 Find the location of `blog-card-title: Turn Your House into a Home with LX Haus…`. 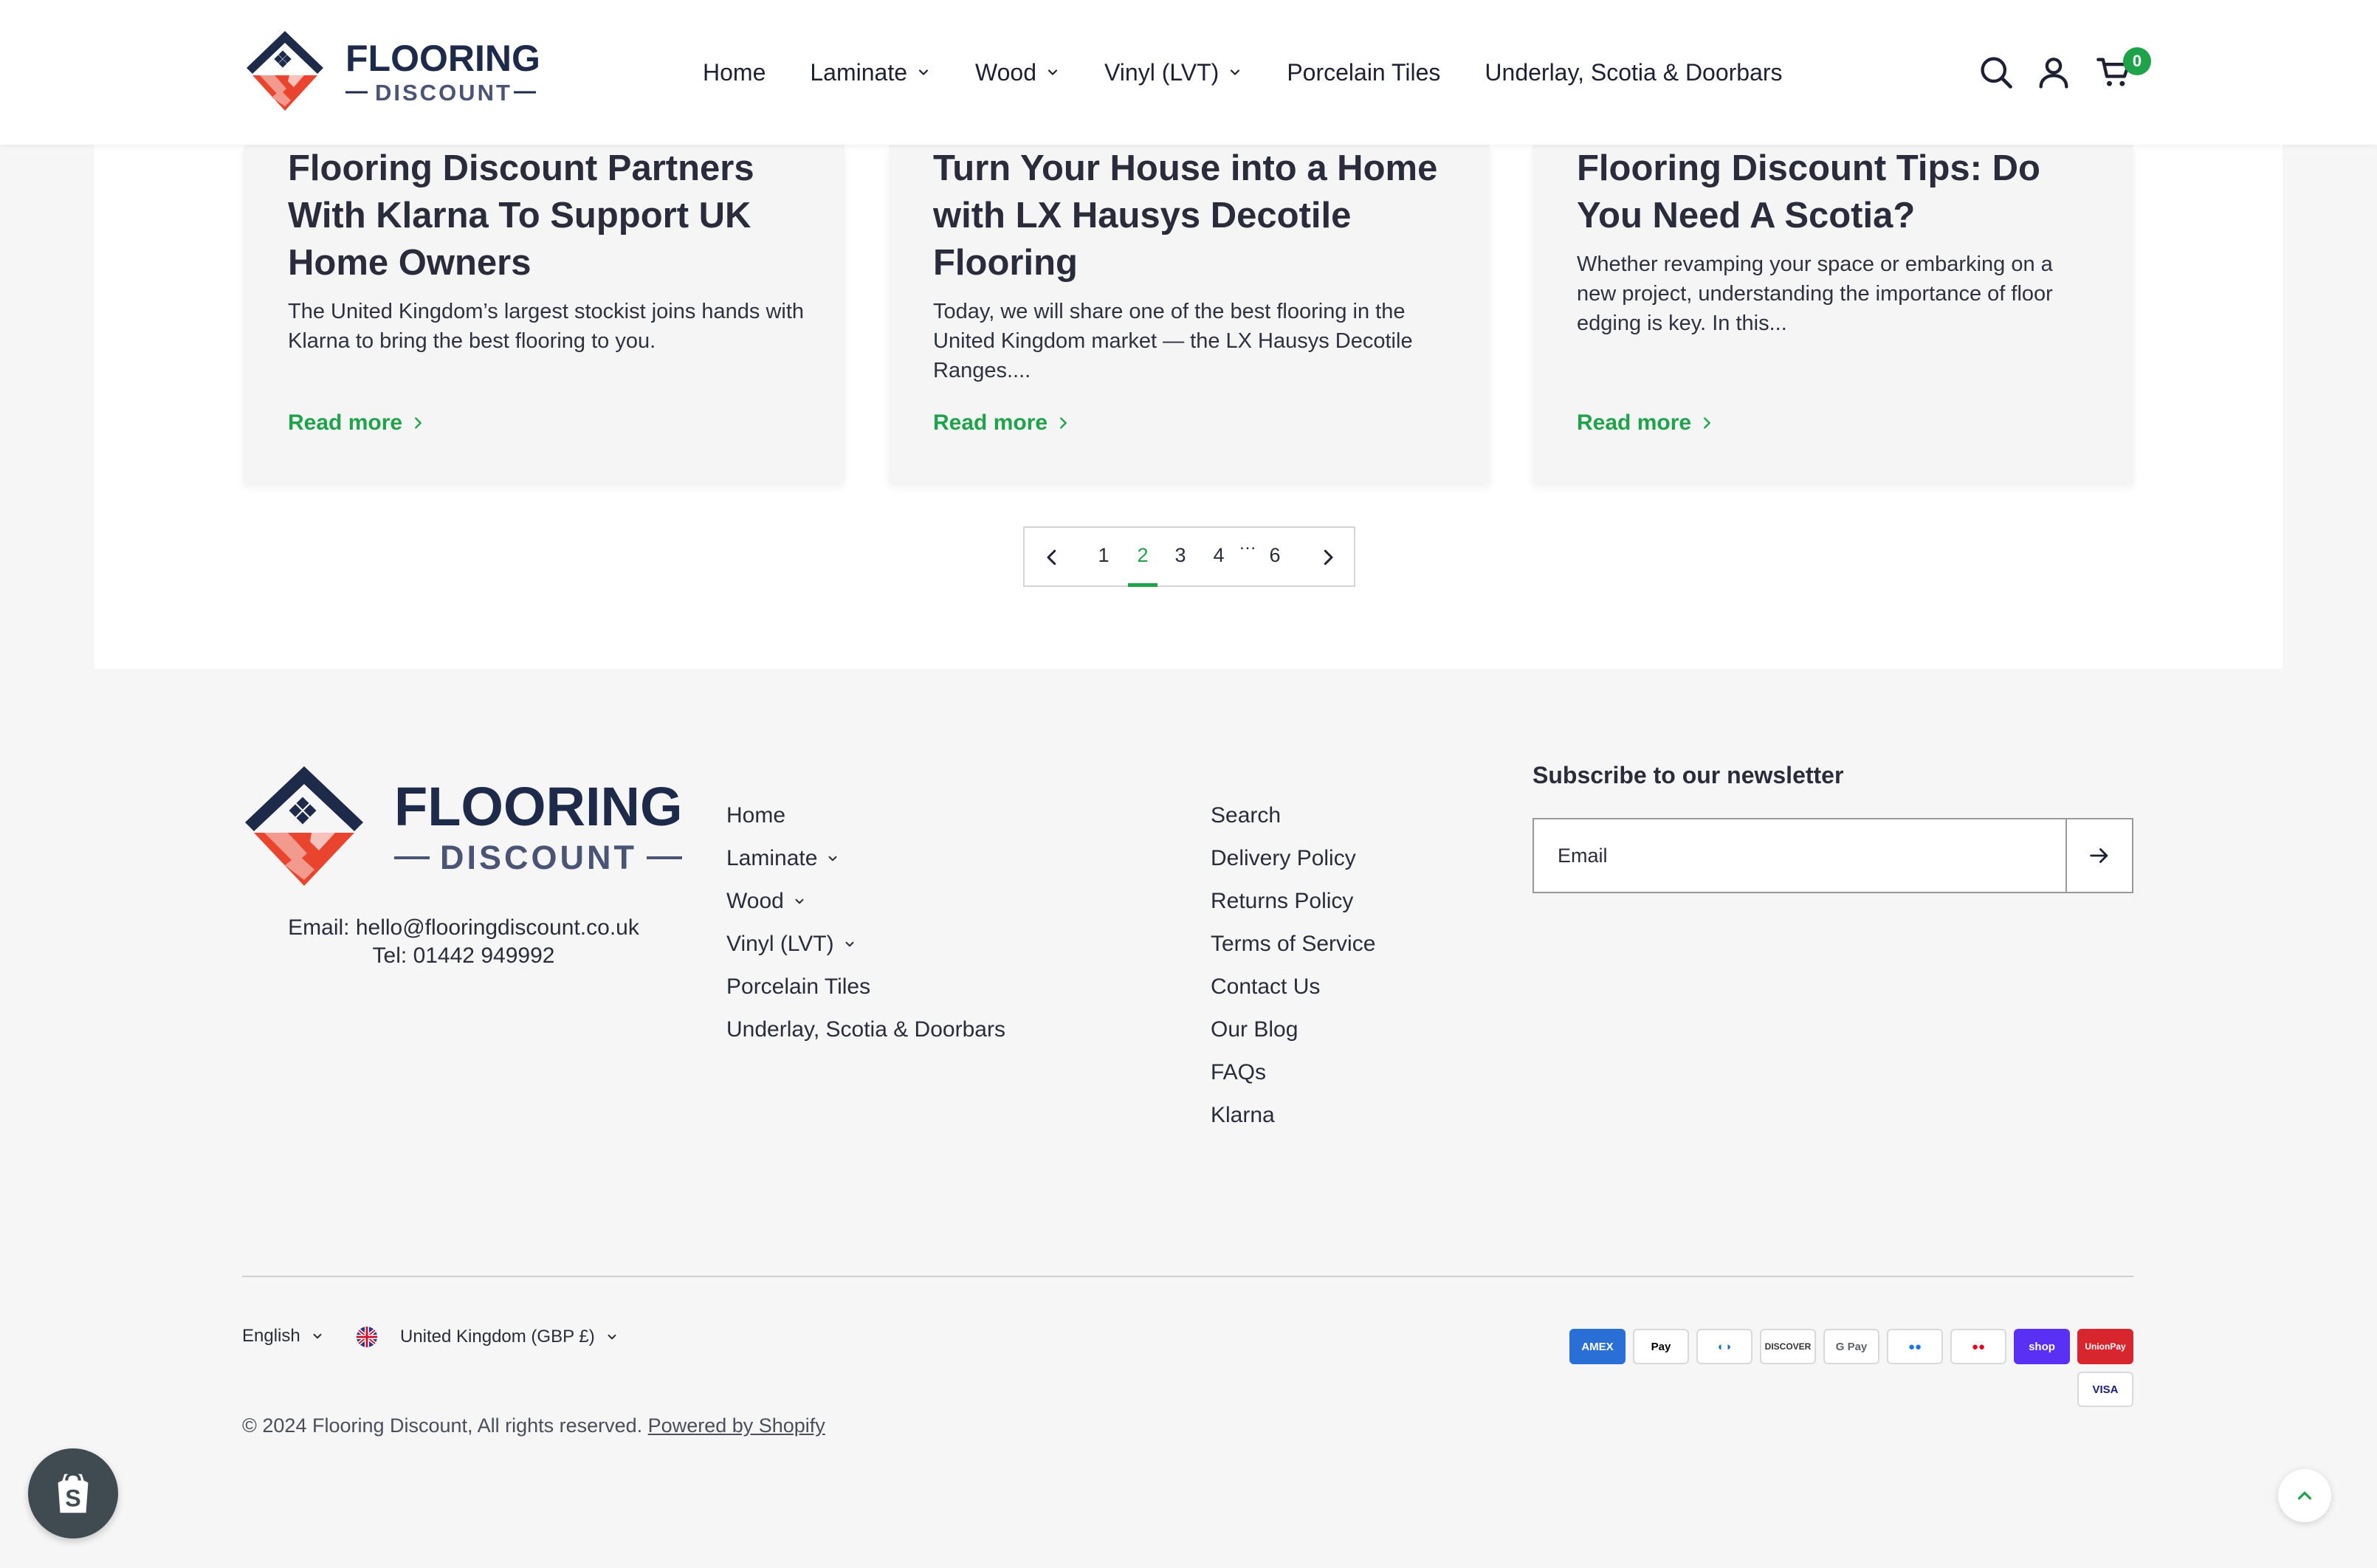

blog-card-title: Turn Your House into a Home with LX Haus… is located at coordinates (1191, 215).